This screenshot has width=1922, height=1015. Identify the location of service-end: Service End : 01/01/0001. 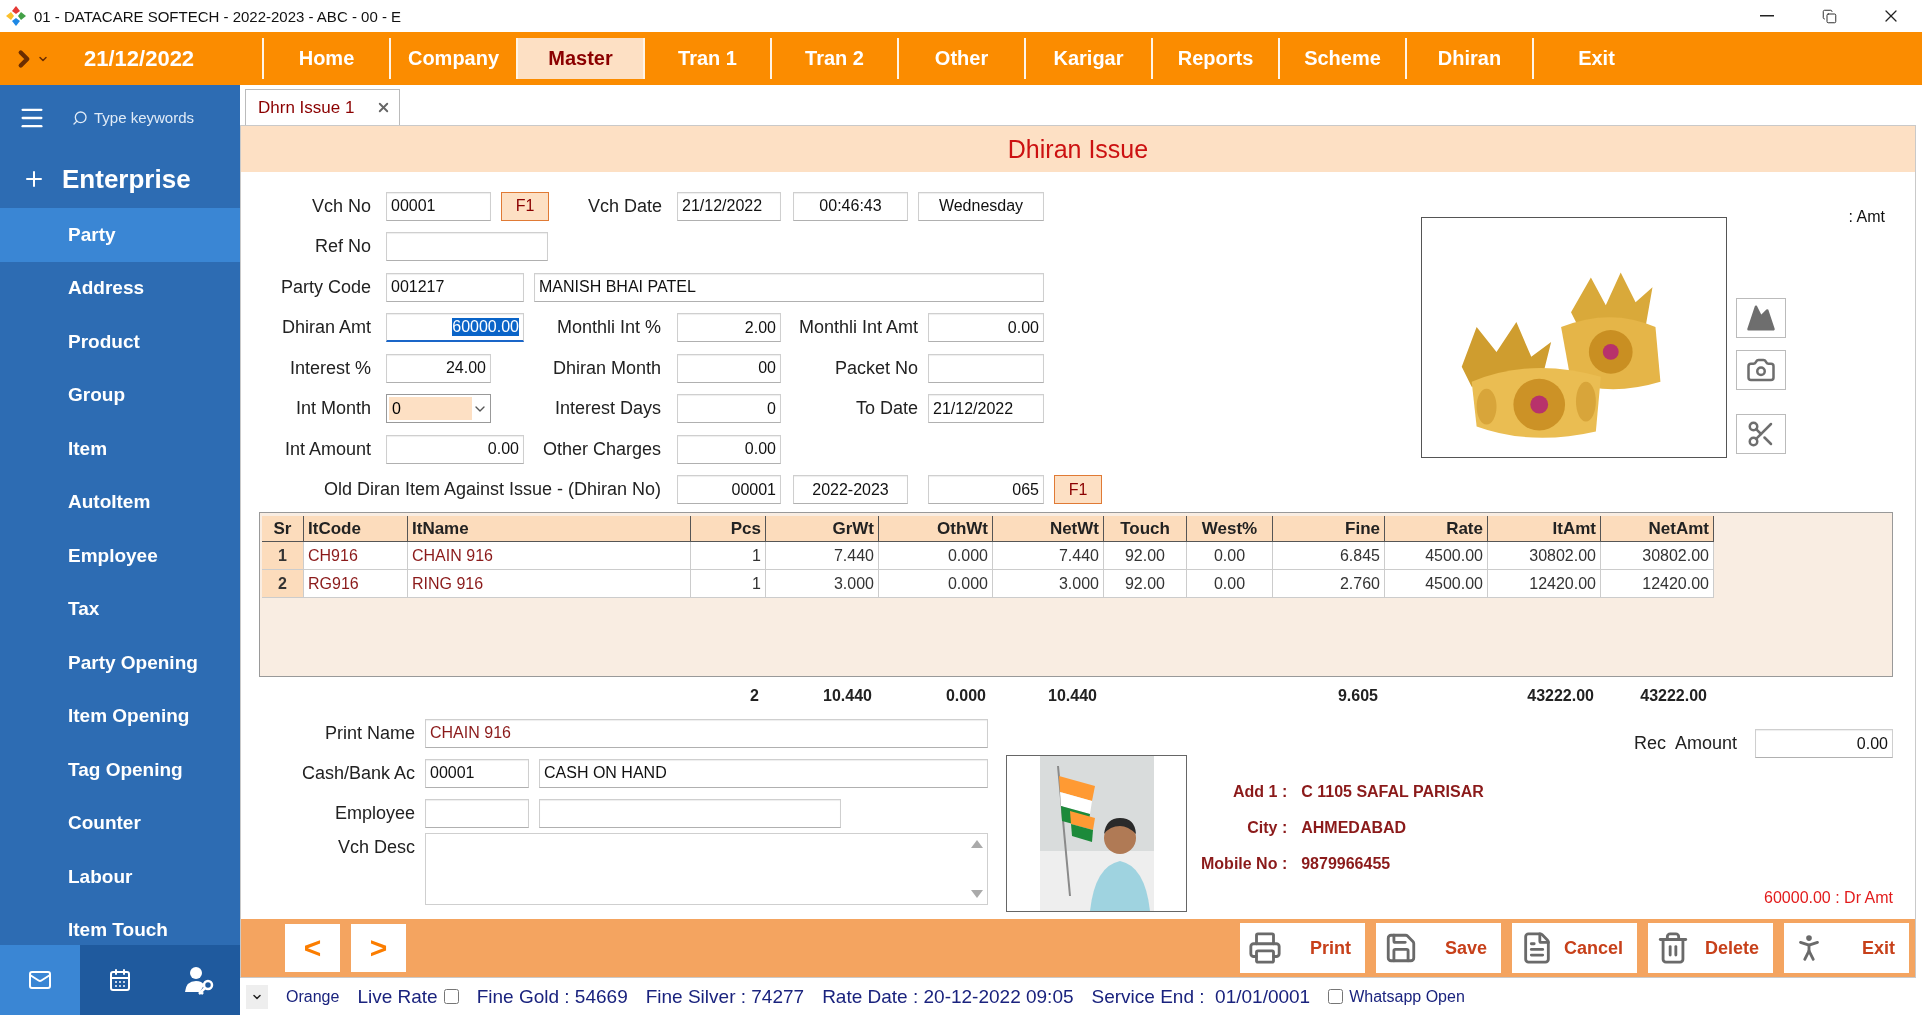
(1201, 996).